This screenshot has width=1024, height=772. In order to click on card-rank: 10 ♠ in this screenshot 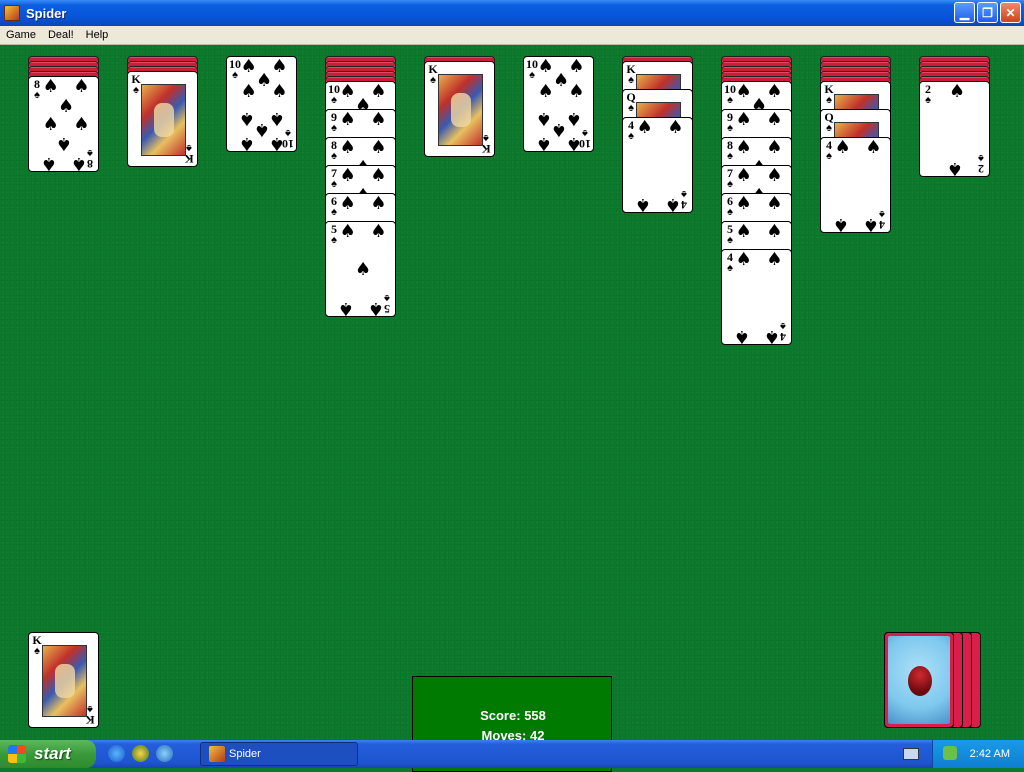, I will do `click(334, 94)`.